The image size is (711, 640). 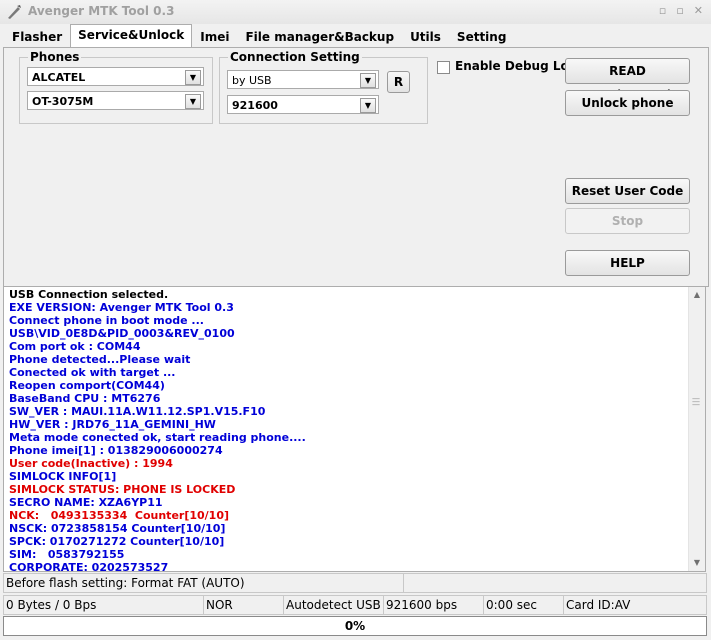 I want to click on phones-legend: Phones, so click(x=55, y=57).